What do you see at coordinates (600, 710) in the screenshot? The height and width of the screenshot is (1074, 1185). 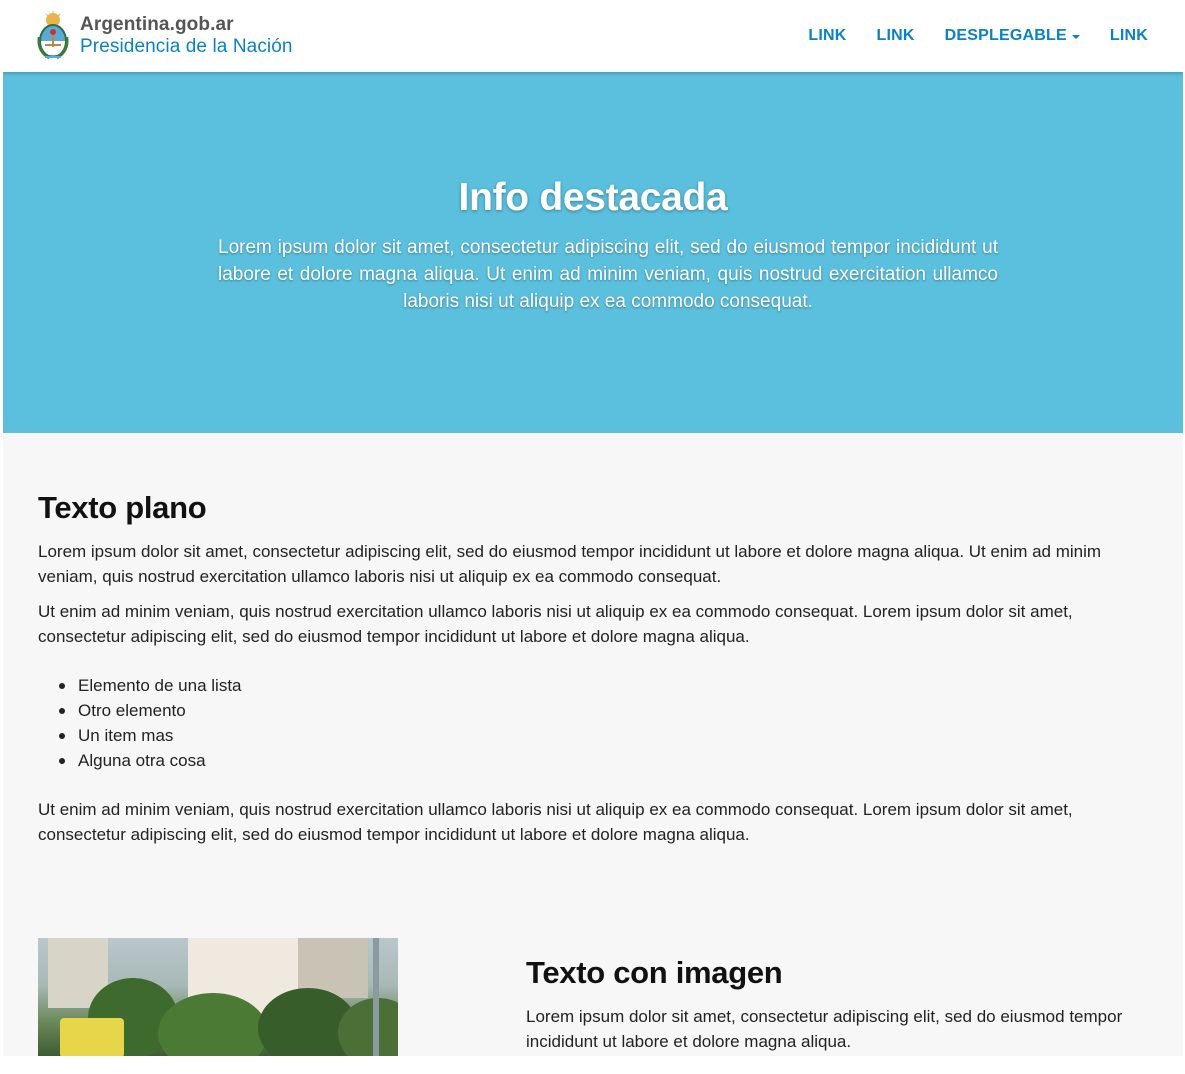 I see `list-item: Otro elemento` at bounding box center [600, 710].